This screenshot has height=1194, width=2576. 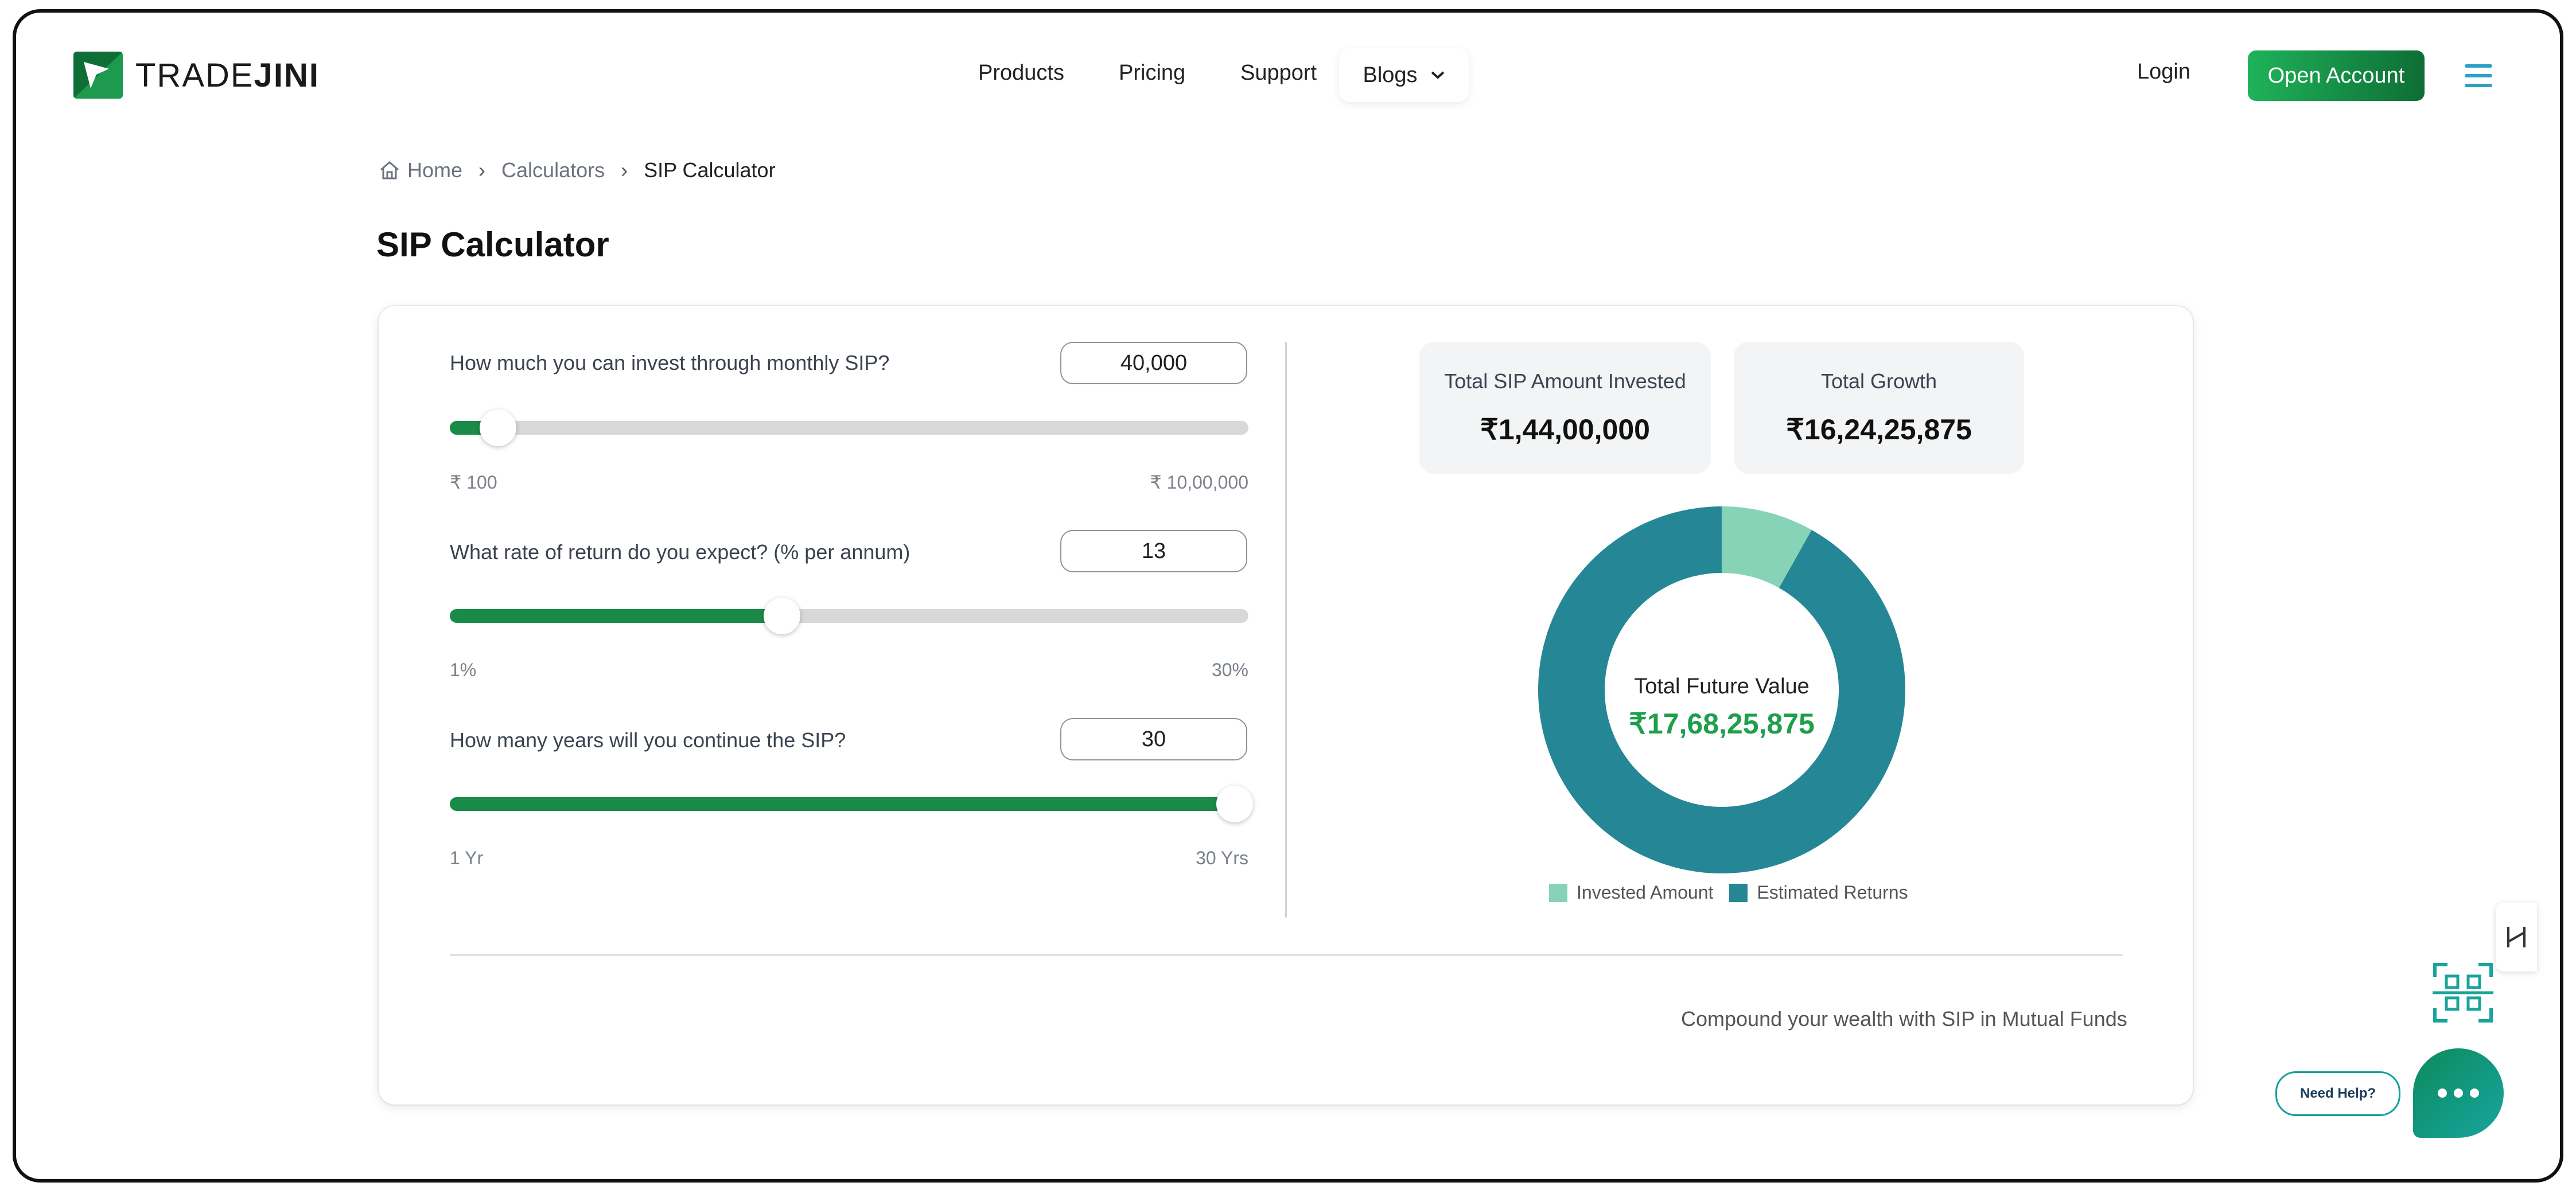 I want to click on chevron-down-icon, so click(x=1437, y=75).